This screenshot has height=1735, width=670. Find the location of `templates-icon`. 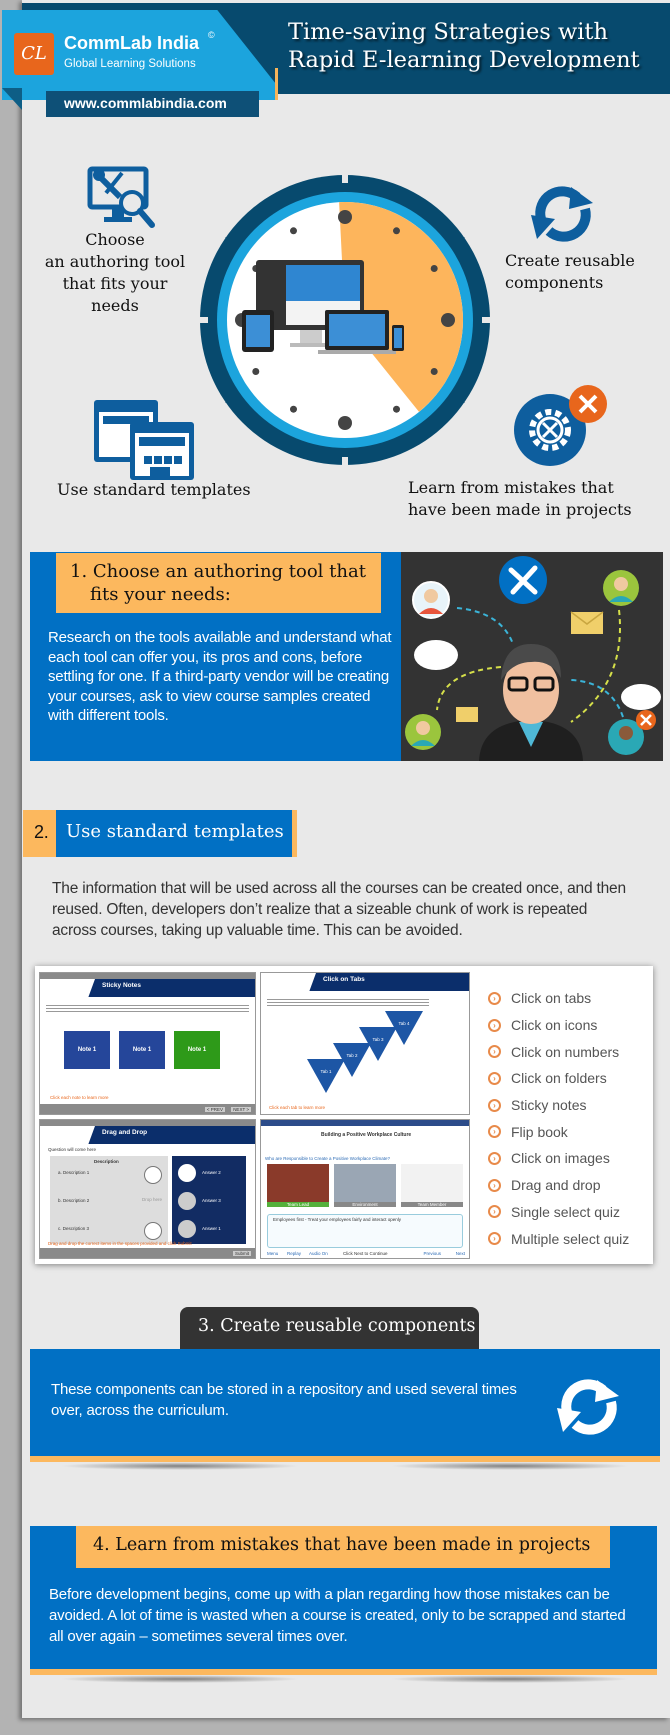

templates-icon is located at coordinates (144, 440).